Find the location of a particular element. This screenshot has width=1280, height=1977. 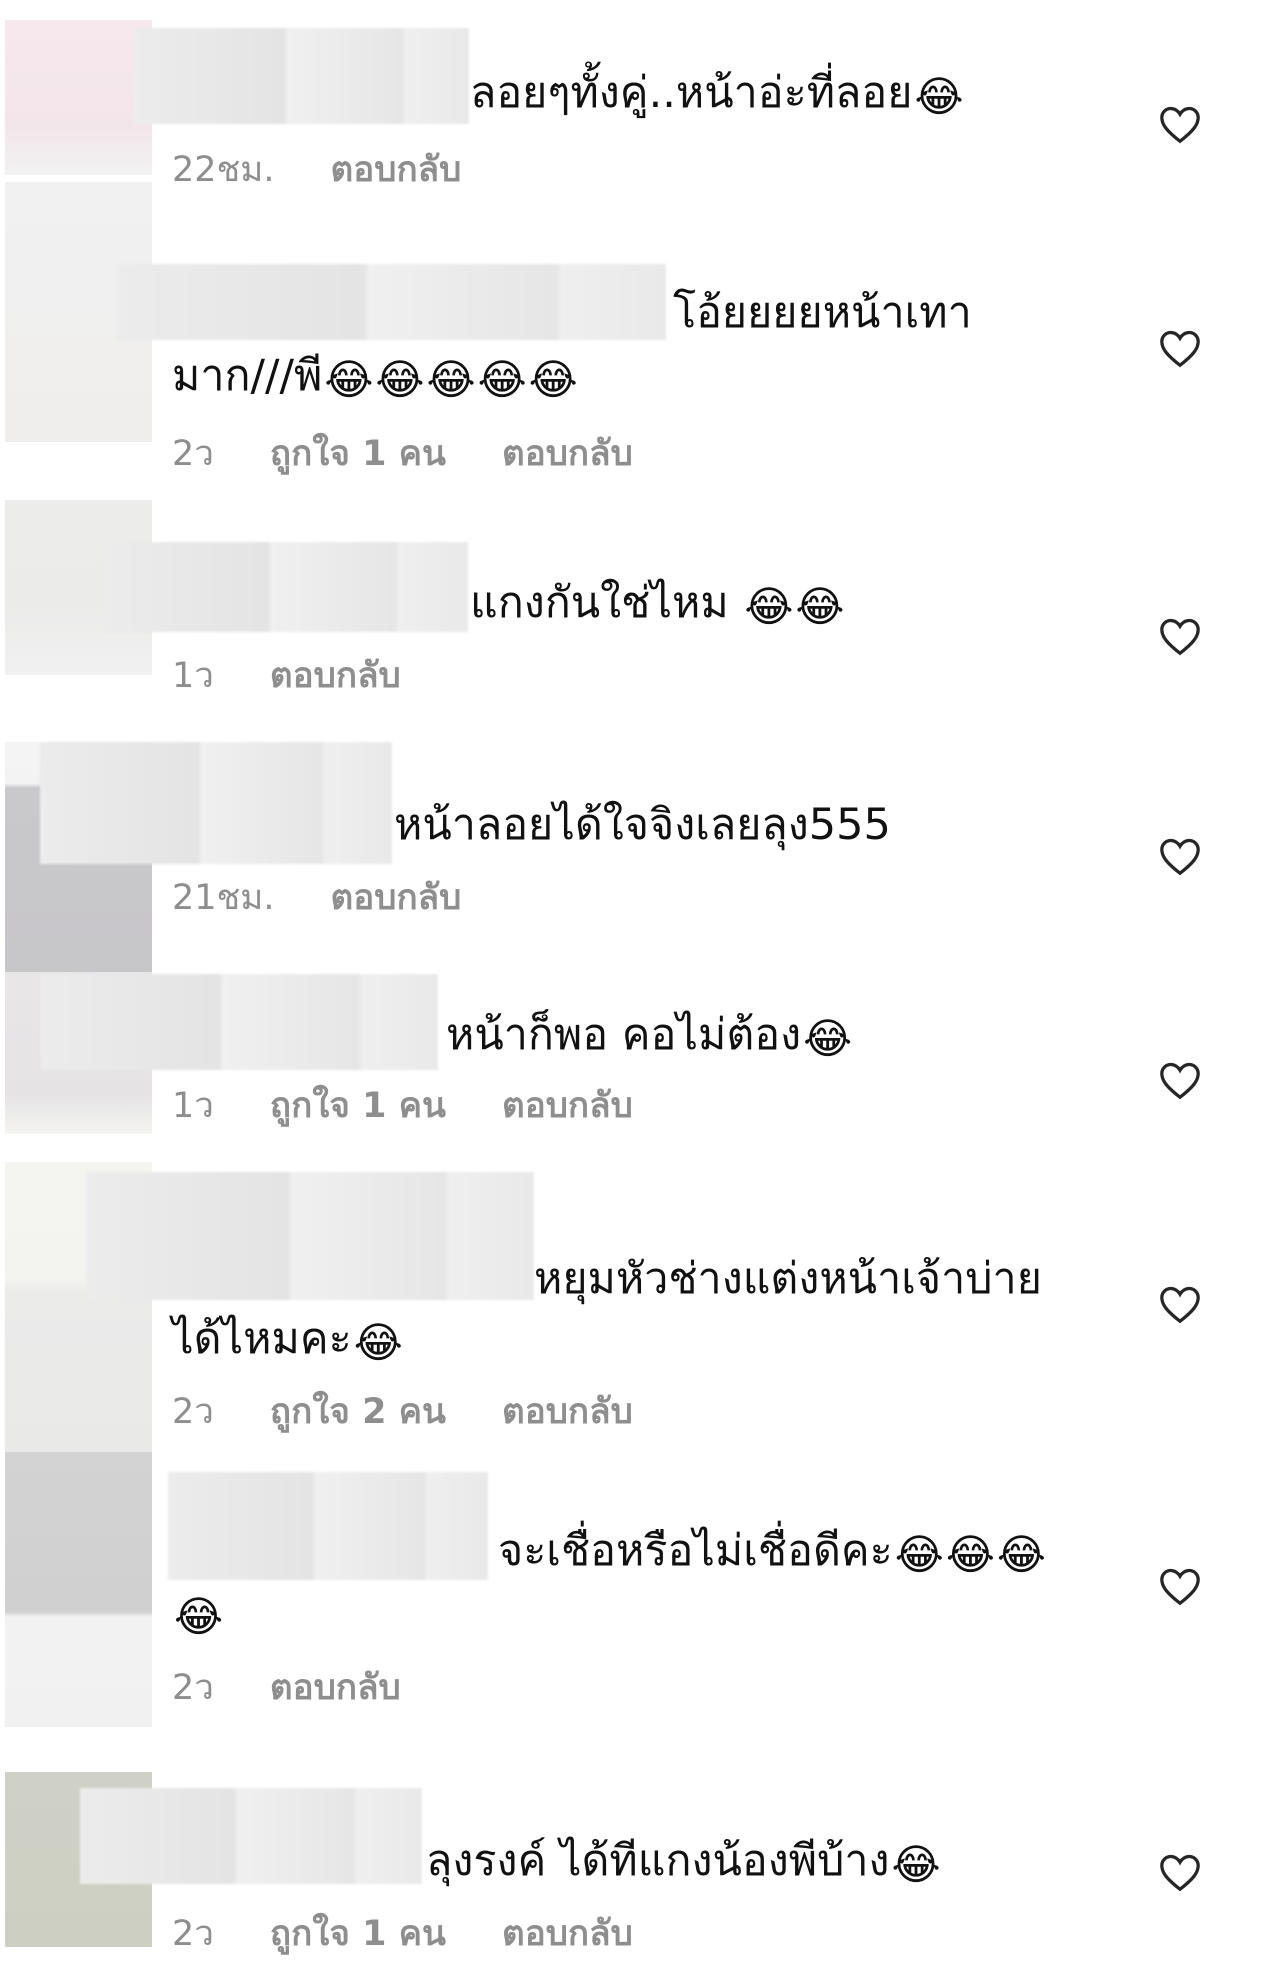

comment-text: หน้าก็พอ คอไม่ต้อง😂 is located at coordinates (649, 1035).